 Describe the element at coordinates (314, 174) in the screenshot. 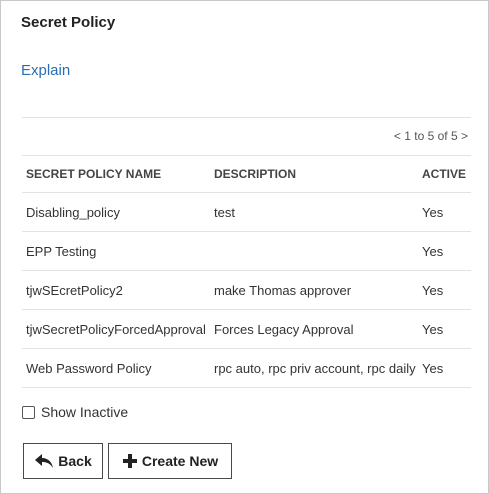

I see `column-header-description: DESCRIPTION` at that location.